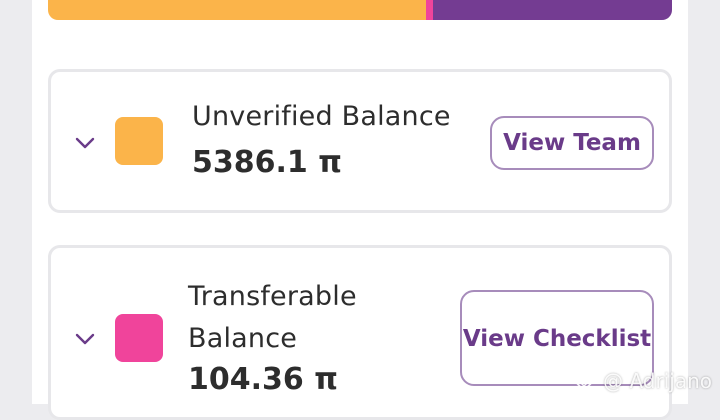 This screenshot has height=420, width=720. Describe the element at coordinates (267, 162) in the screenshot. I see `unverified-balance-amount: 5386.1 π` at that location.